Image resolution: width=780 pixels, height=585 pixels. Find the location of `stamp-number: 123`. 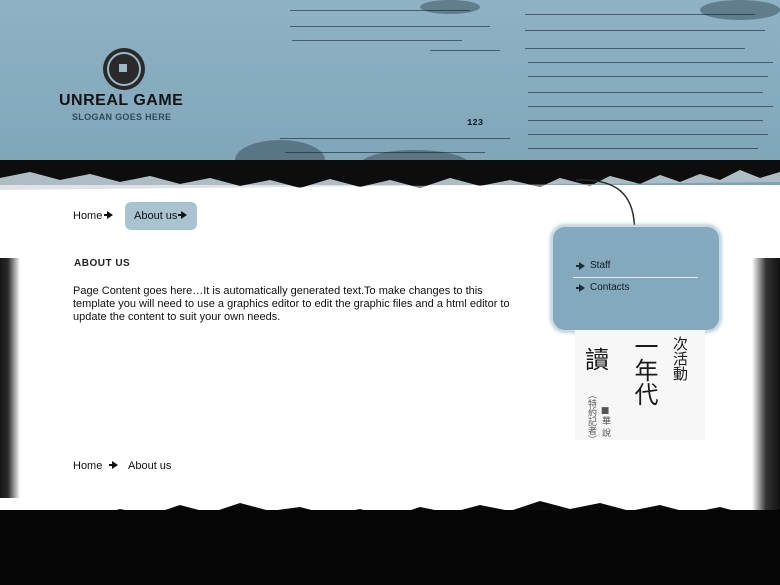

stamp-number: 123 is located at coordinates (475, 123).